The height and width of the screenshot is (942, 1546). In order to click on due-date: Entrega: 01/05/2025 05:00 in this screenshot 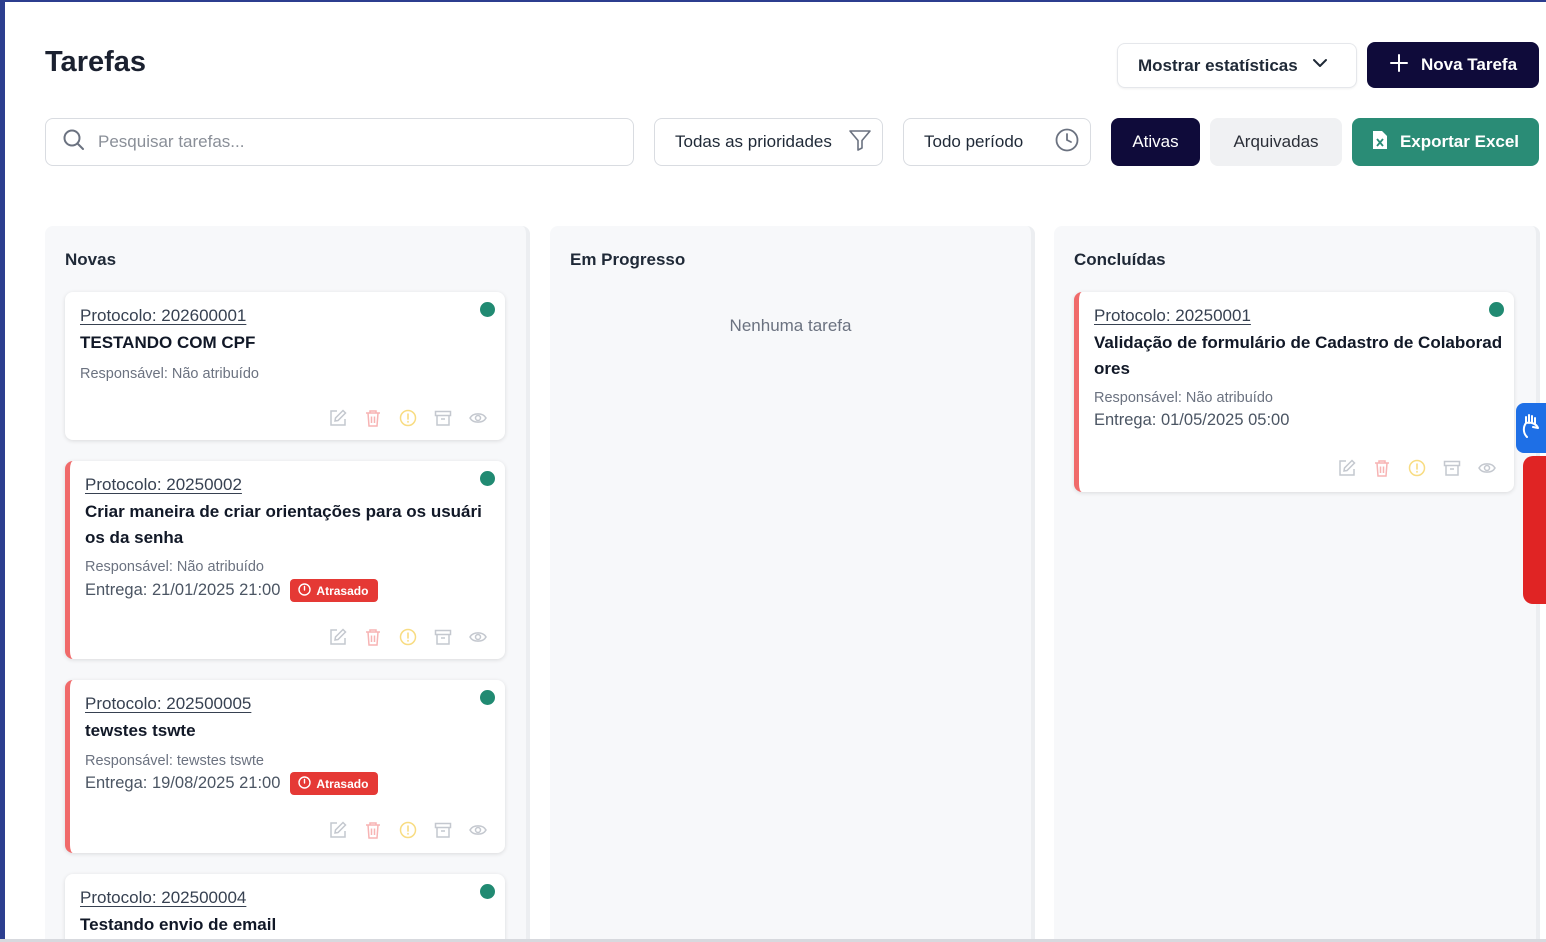, I will do `click(1192, 420)`.